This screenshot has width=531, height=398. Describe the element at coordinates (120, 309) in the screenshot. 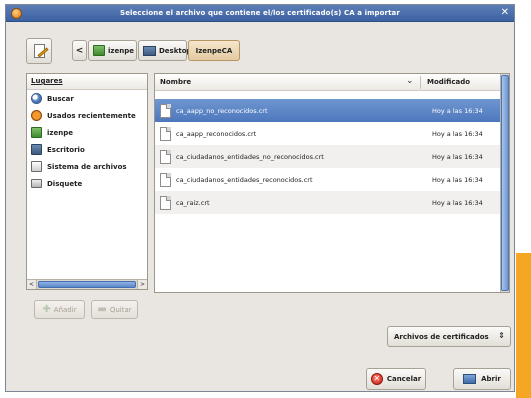

I see `remove-button-label: Quitar` at that location.